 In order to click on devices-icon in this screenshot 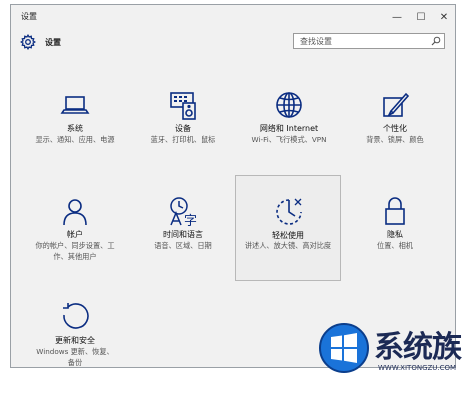, I will do `click(183, 106)`.